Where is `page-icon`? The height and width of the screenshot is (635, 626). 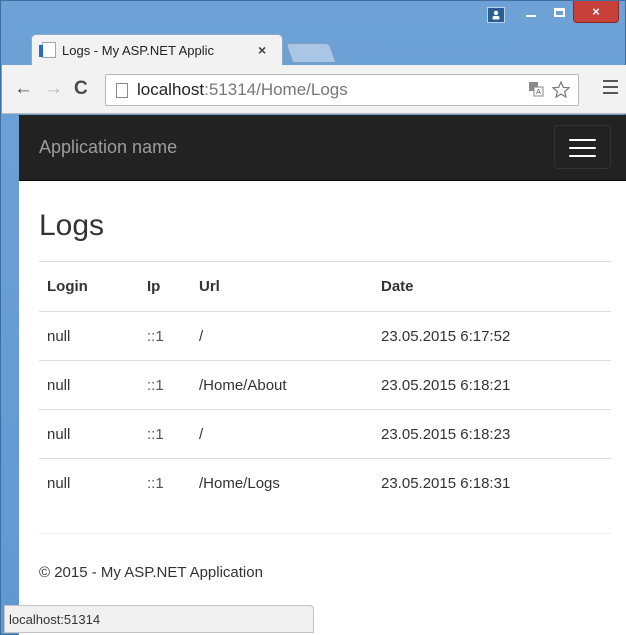 page-icon is located at coordinates (122, 90).